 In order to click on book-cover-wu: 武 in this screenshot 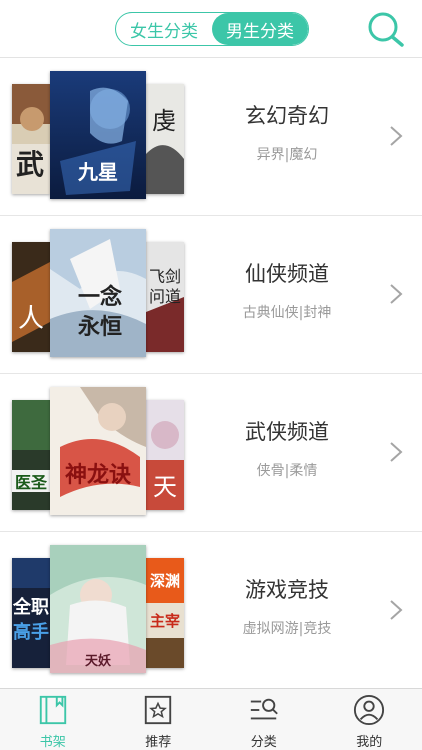, I will do `click(31, 139)`.